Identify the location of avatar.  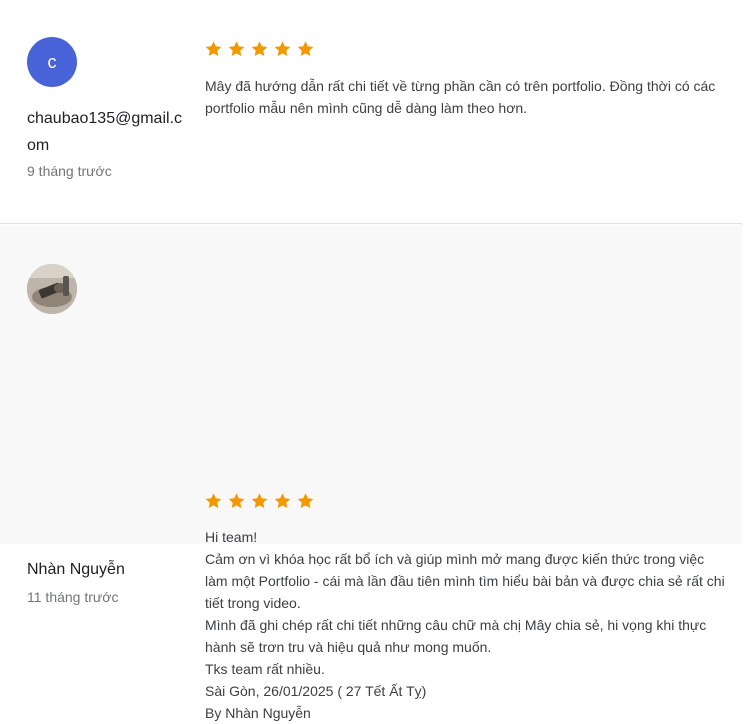
(52, 289).